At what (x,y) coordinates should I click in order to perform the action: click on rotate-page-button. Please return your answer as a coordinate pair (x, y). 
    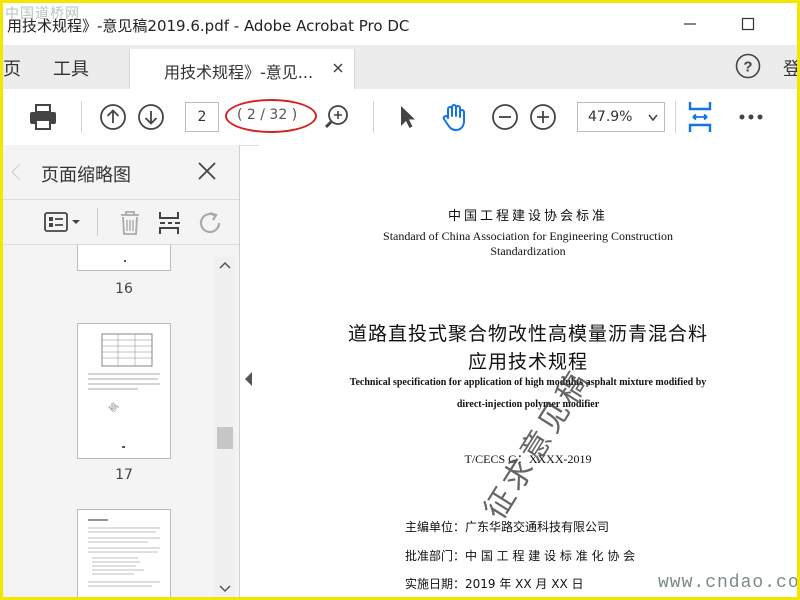
    Looking at the image, I should click on (211, 225).